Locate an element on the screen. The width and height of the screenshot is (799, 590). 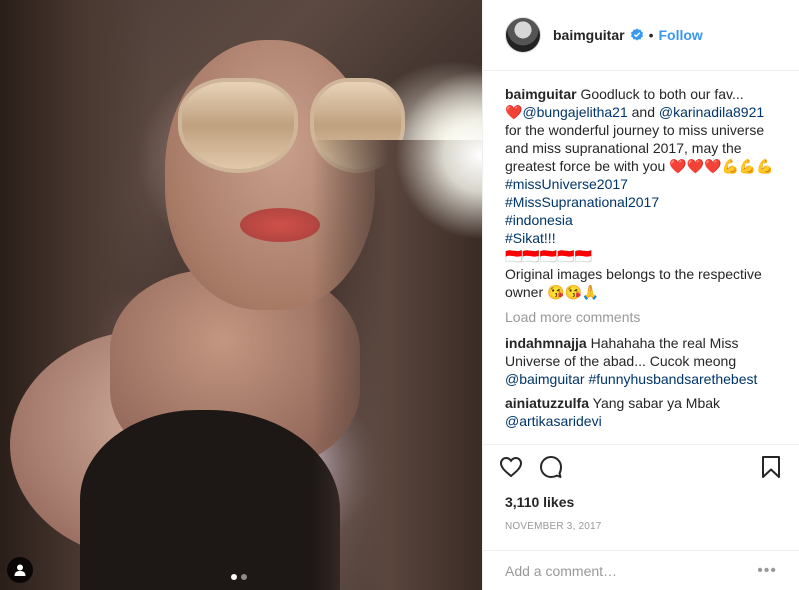
caption-flags: 🇮🇩🇮🇩🇮🇩🇮🇩🇮🇩 is located at coordinates (549, 256).